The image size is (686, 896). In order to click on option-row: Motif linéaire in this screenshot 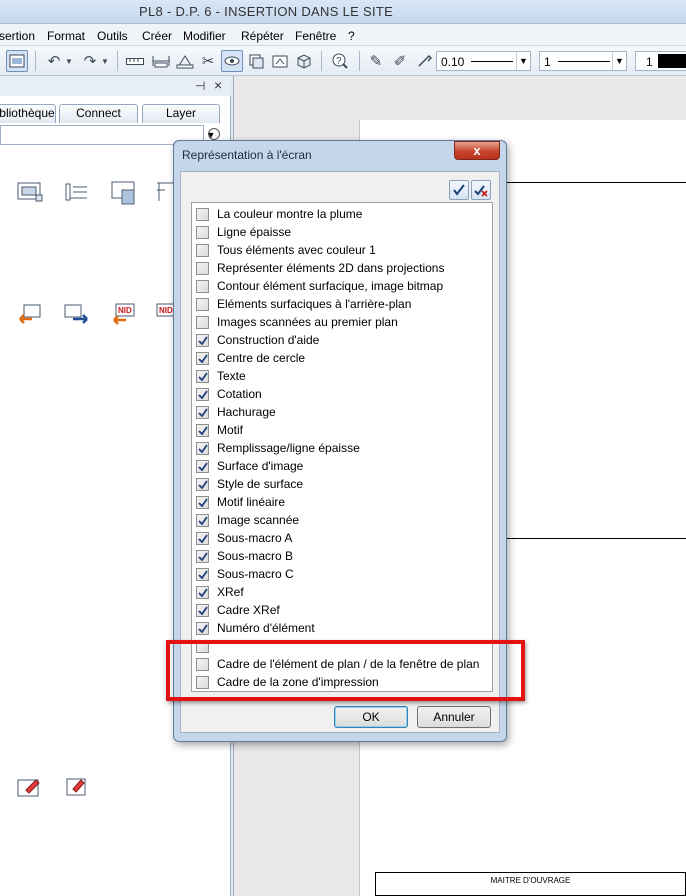, I will do `click(342, 502)`.